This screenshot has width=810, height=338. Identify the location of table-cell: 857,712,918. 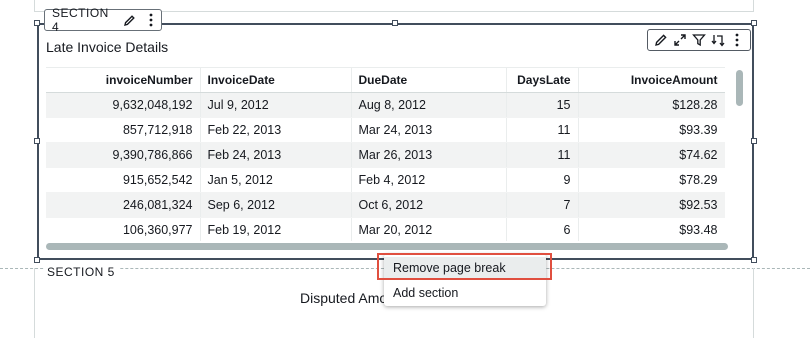
(123, 130).